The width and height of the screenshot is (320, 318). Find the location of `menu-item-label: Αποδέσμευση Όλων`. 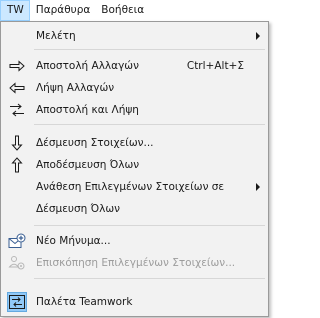

menu-item-label: Αποδέσμευση Όλων is located at coordinates (88, 165).